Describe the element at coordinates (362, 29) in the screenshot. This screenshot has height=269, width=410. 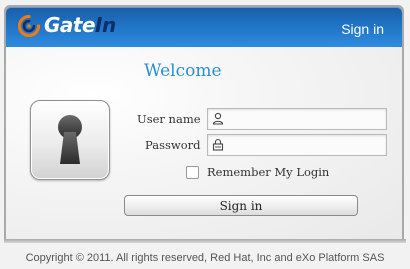
I see `header-sign-in-link: Sign in` at that location.